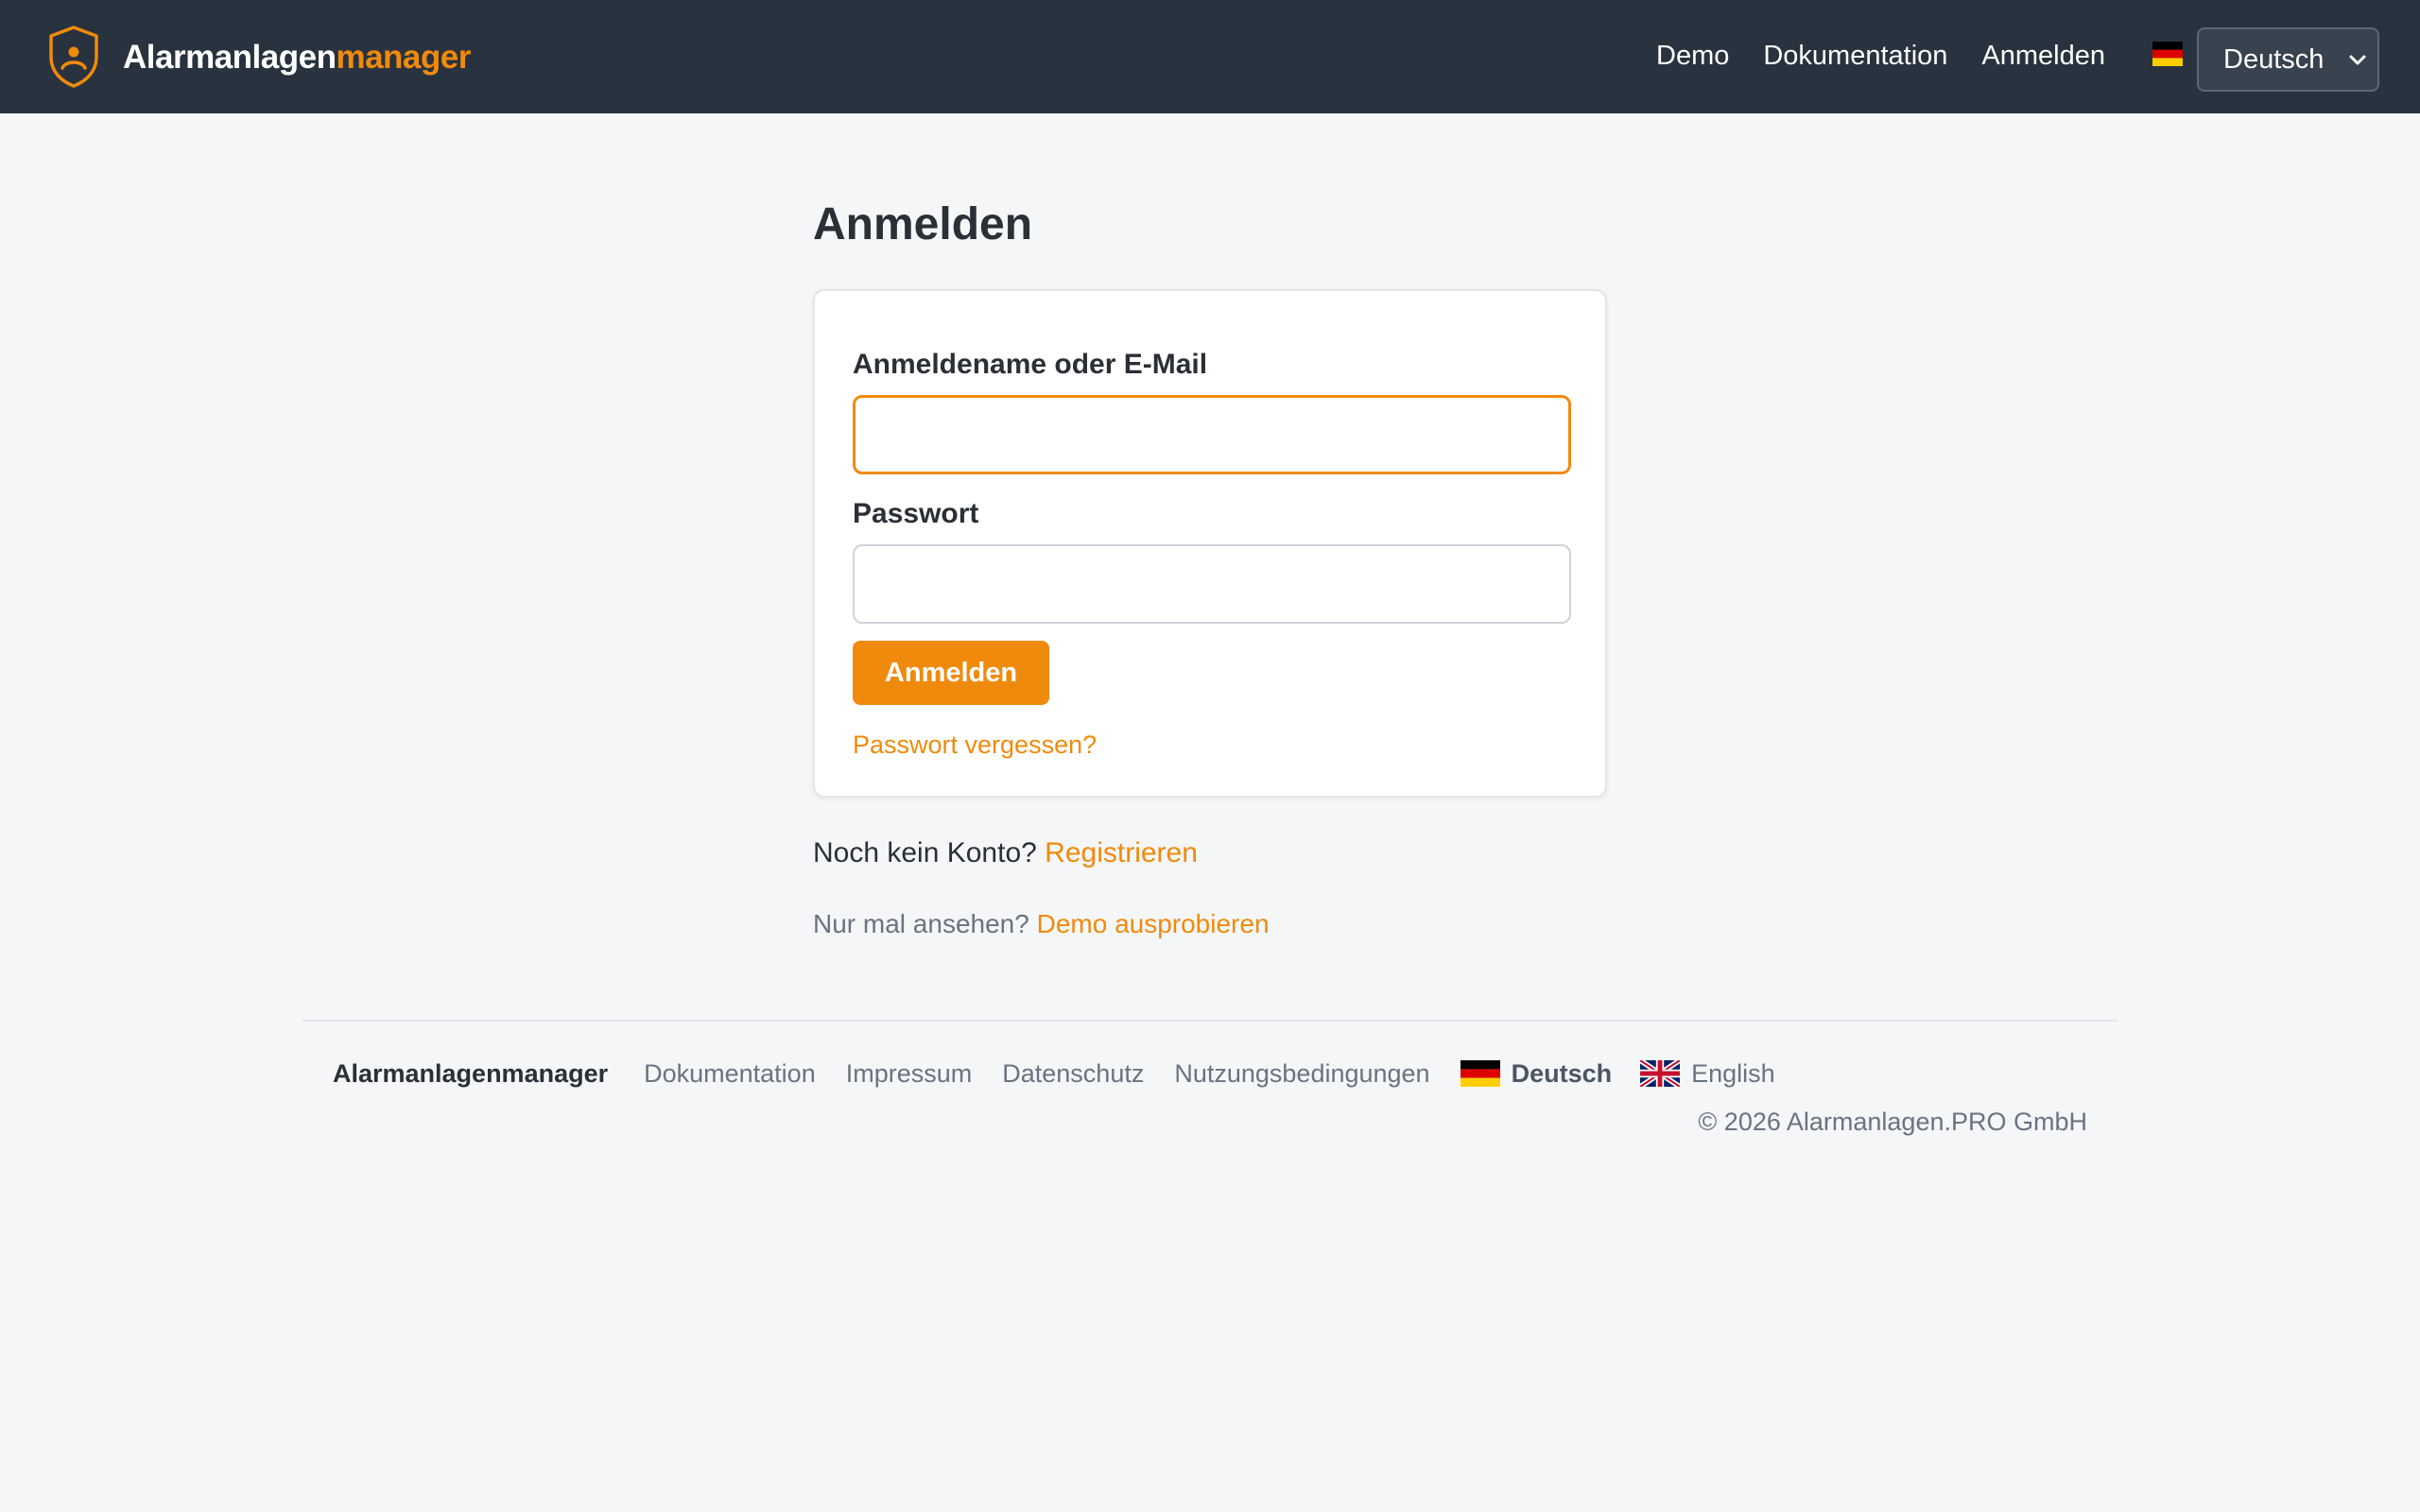 The width and height of the screenshot is (2420, 1512). Describe the element at coordinates (1660, 1073) in the screenshot. I see `uk-flag-icon` at that location.